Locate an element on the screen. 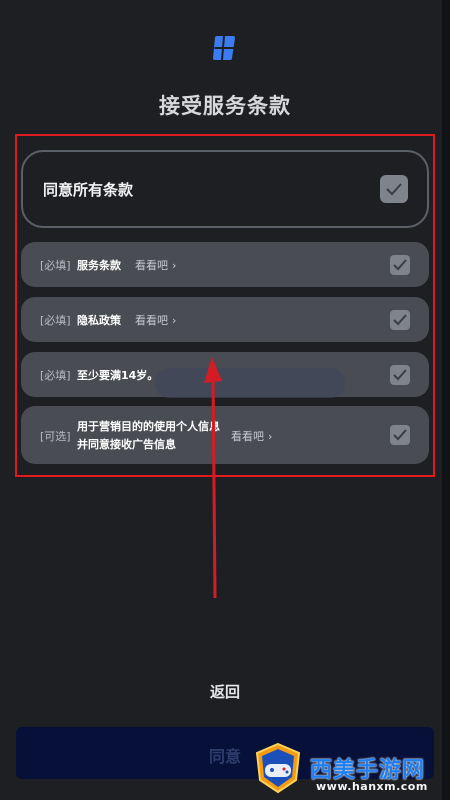 The height and width of the screenshot is (800, 450). watermark-site-url: www.hanxm.com is located at coordinates (372, 786).